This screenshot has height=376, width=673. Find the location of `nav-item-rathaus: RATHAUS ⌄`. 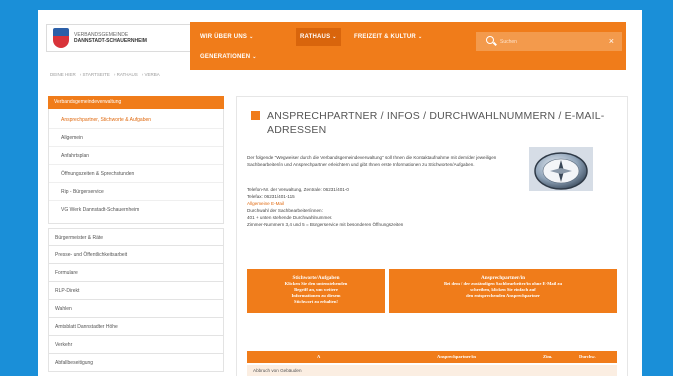

nav-item-rathaus: RATHAUS ⌄ is located at coordinates (318, 37).